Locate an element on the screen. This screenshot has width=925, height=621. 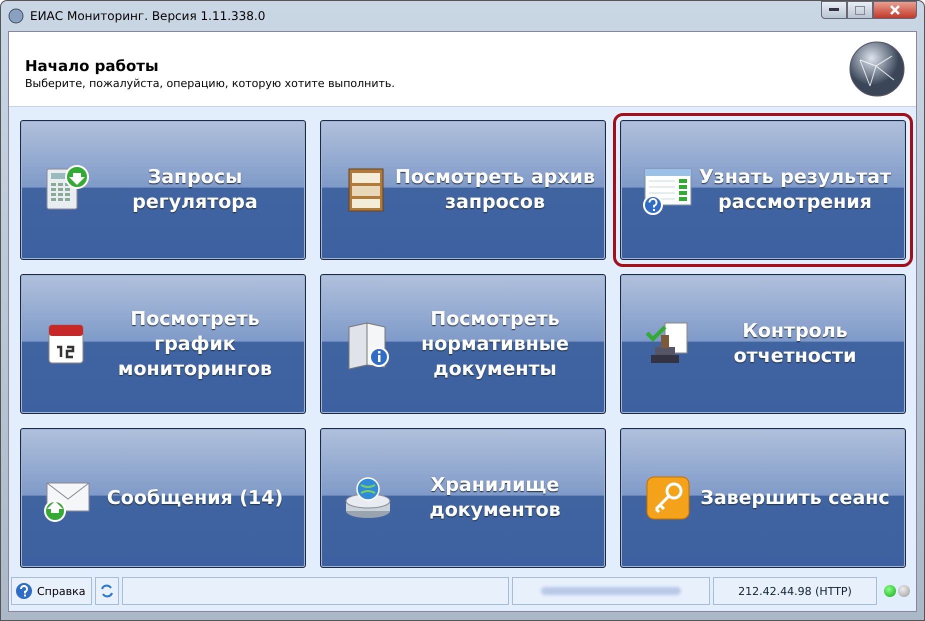
page-title: Начало работы is located at coordinates (92, 65).